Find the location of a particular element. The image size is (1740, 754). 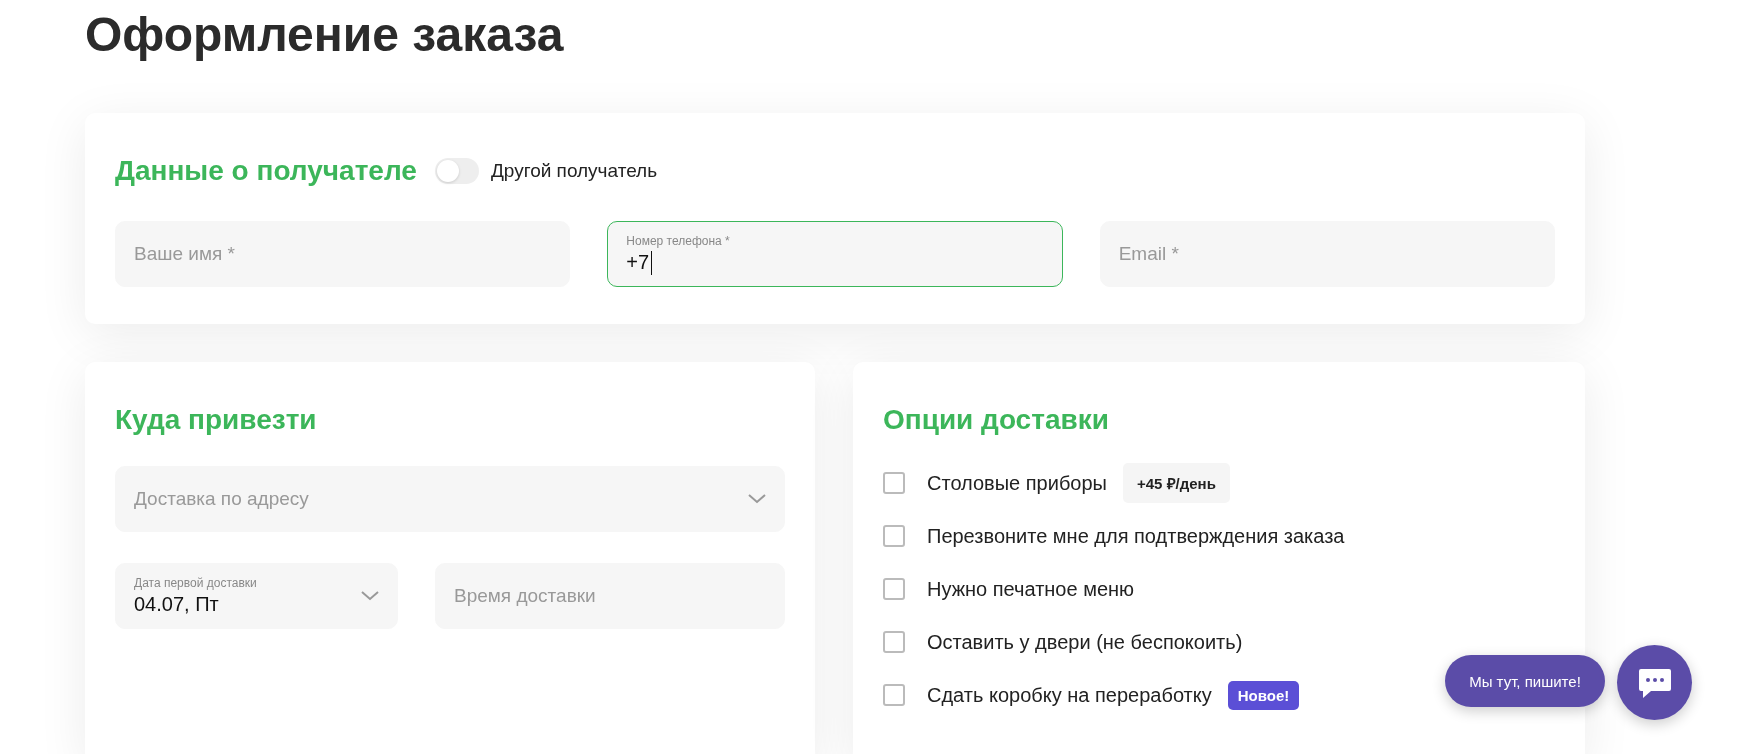

option-label: Оставить у двери (не беспокоить) is located at coordinates (1085, 642).